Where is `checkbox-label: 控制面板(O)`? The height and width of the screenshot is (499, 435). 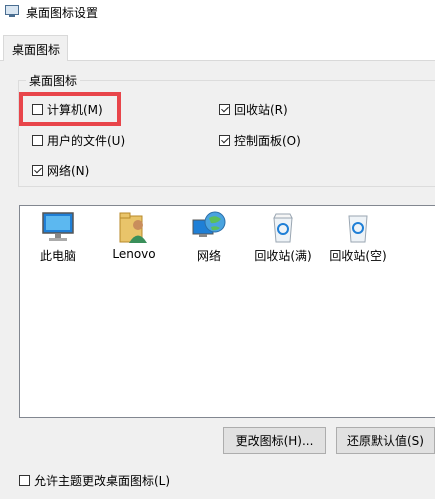 checkbox-label: 控制面板(O) is located at coordinates (267, 141).